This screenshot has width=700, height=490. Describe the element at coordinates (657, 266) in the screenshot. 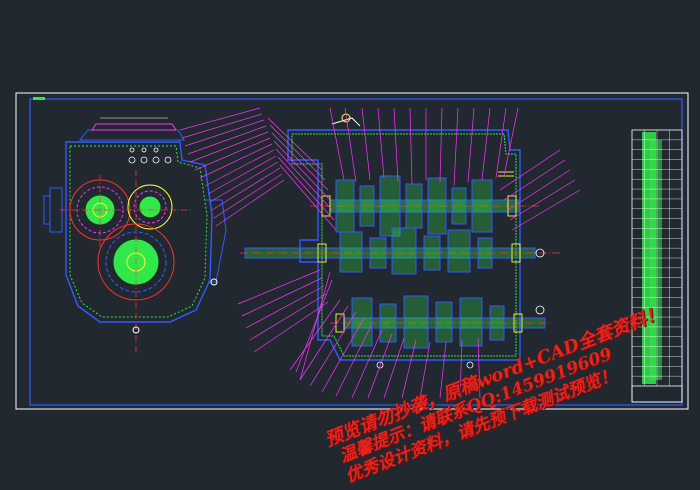

I see `title-block` at that location.